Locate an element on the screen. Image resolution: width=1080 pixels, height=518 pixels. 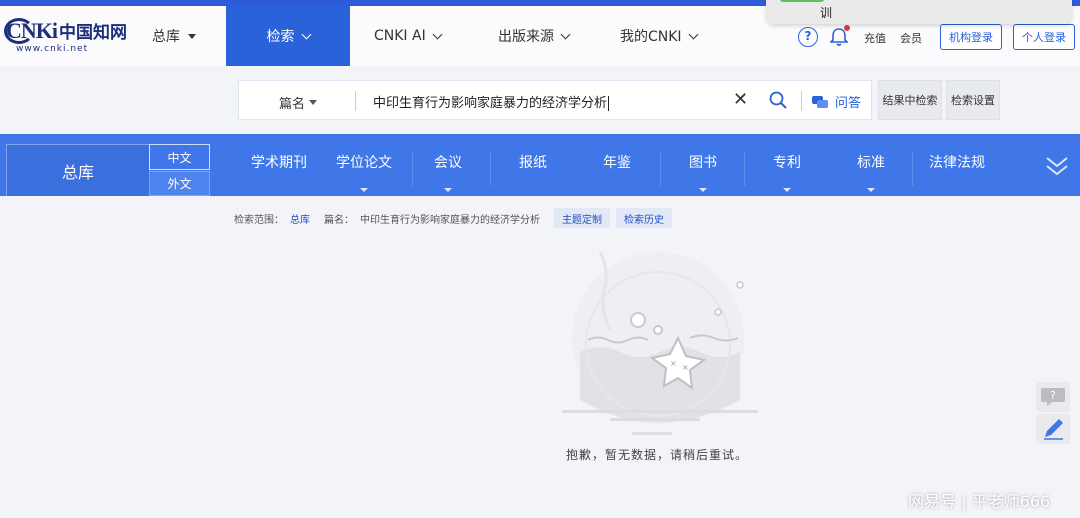
category-label: 会议 is located at coordinates (448, 163).